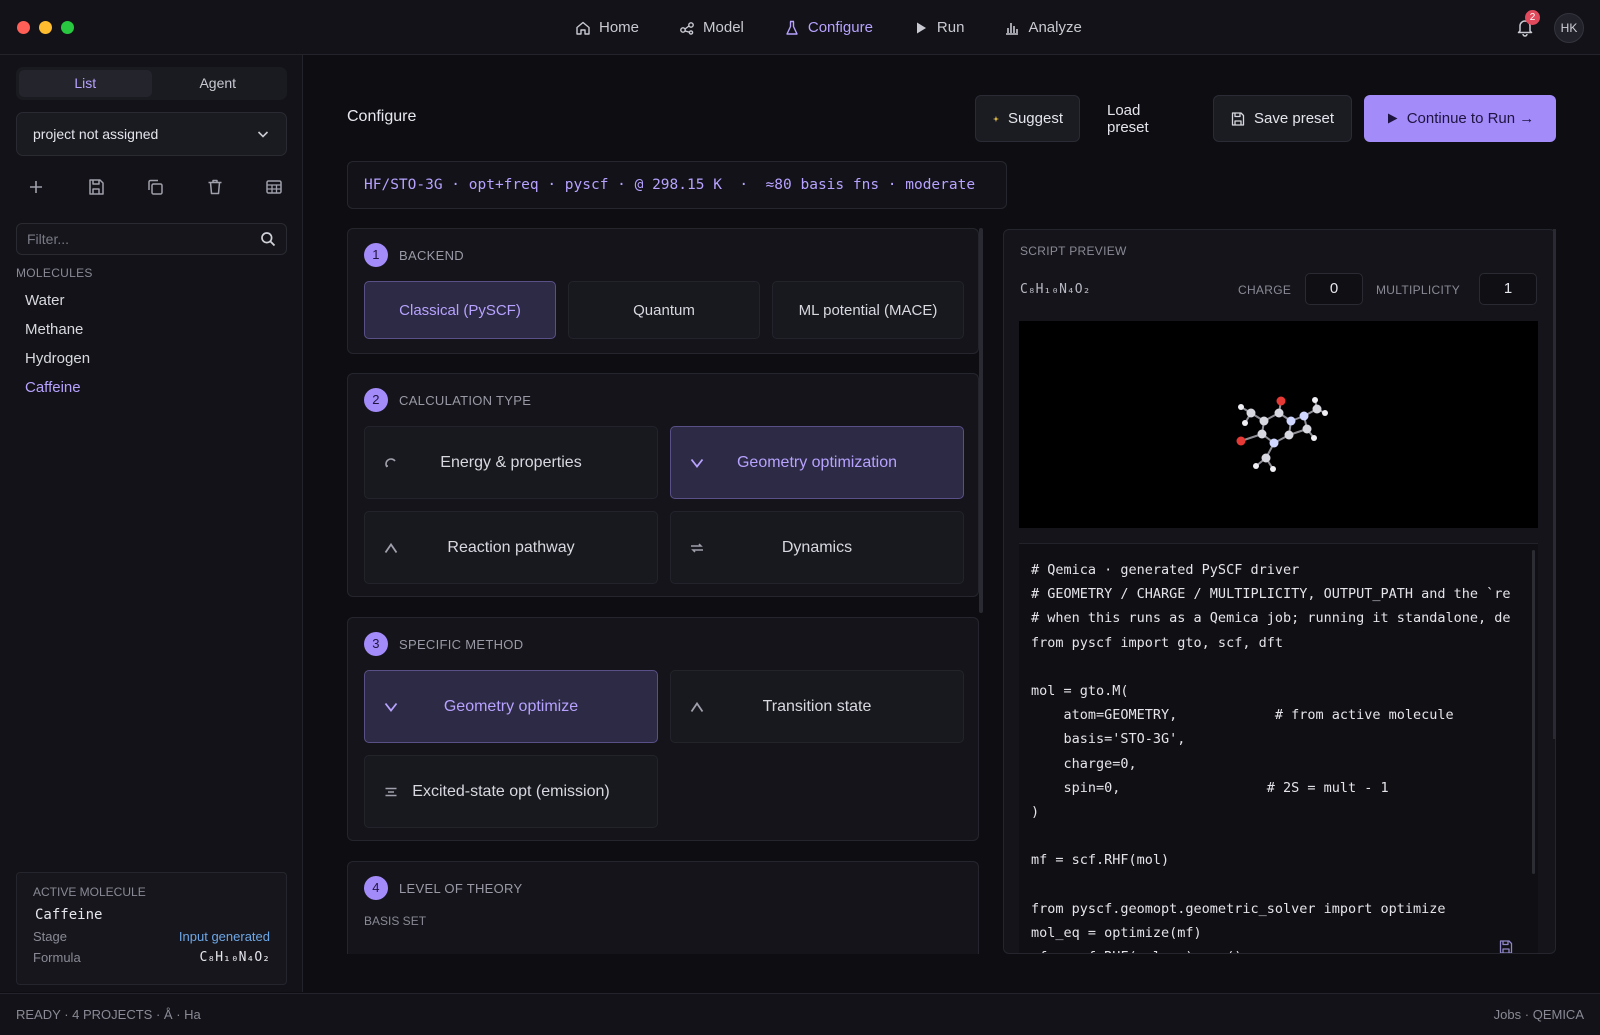  I want to click on table-icon, so click(274, 187).